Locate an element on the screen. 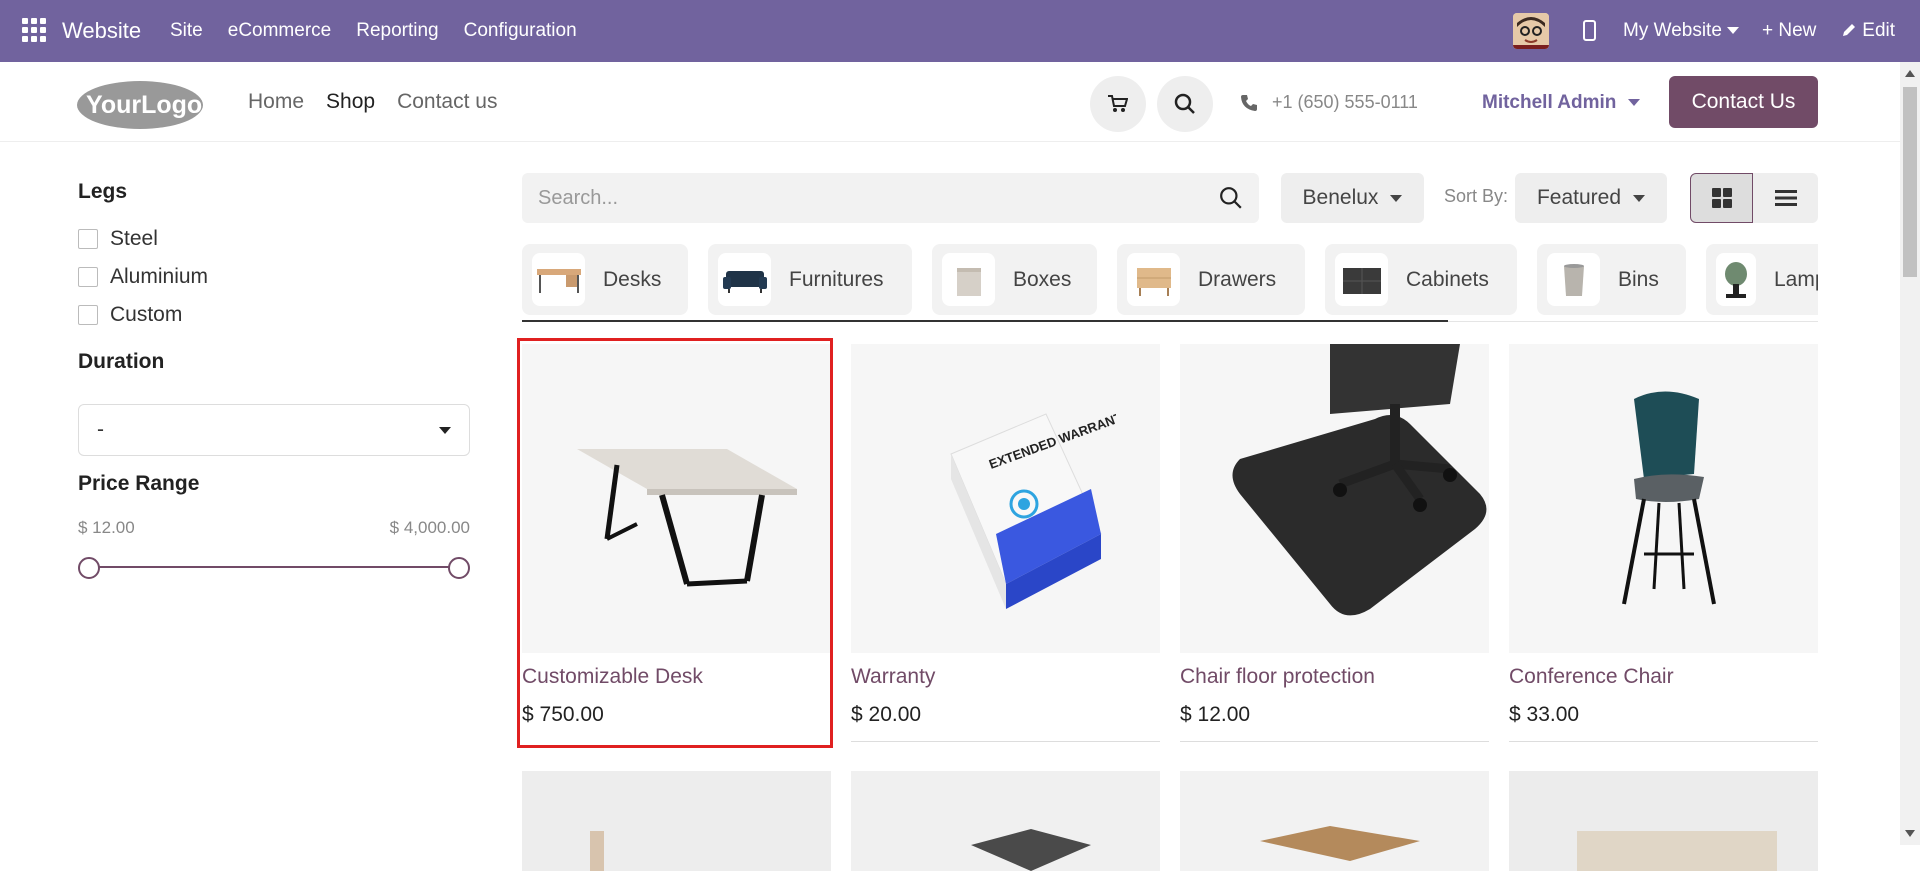  nav-shop: Shop is located at coordinates (350, 102).